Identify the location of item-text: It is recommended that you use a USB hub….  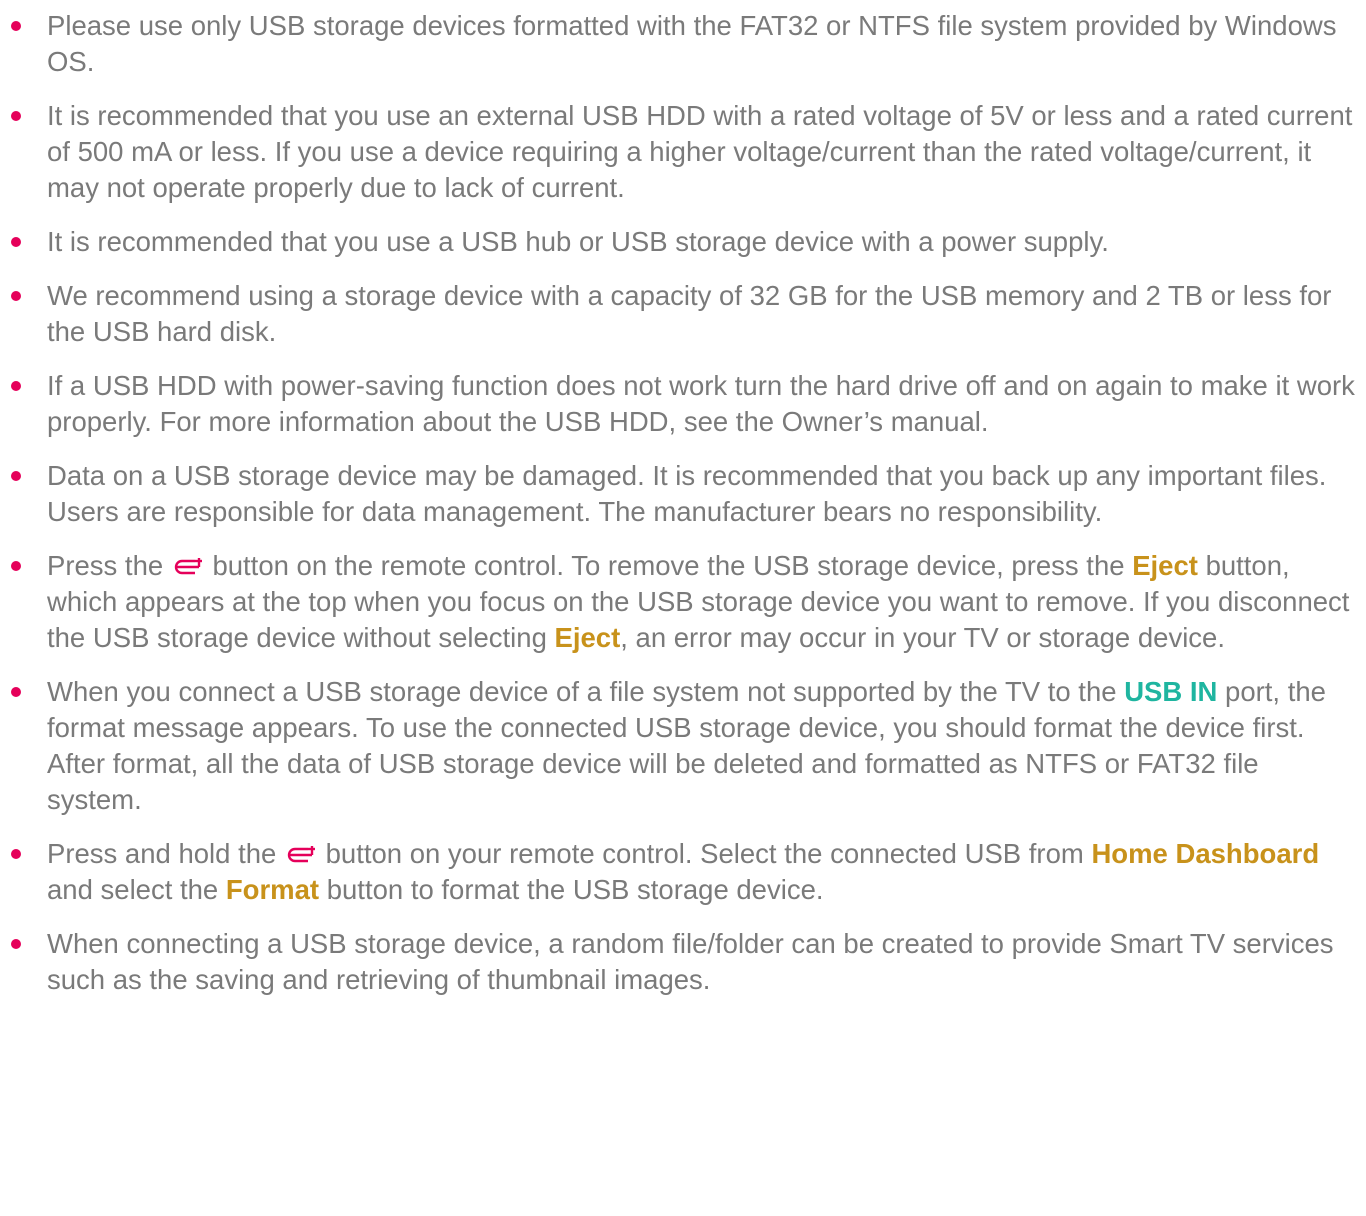
(578, 241).